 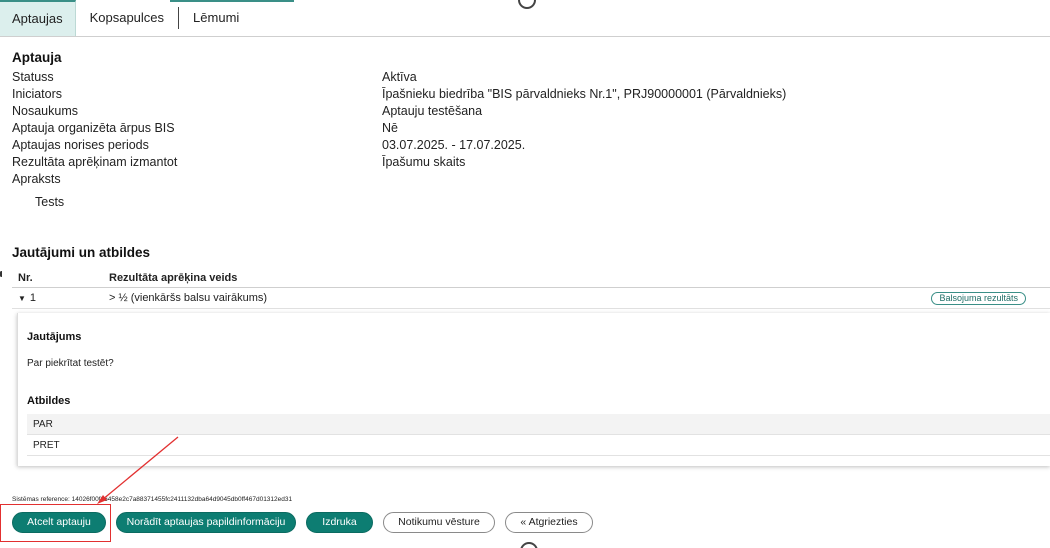 I want to click on row-nr: 1, so click(x=33, y=298).